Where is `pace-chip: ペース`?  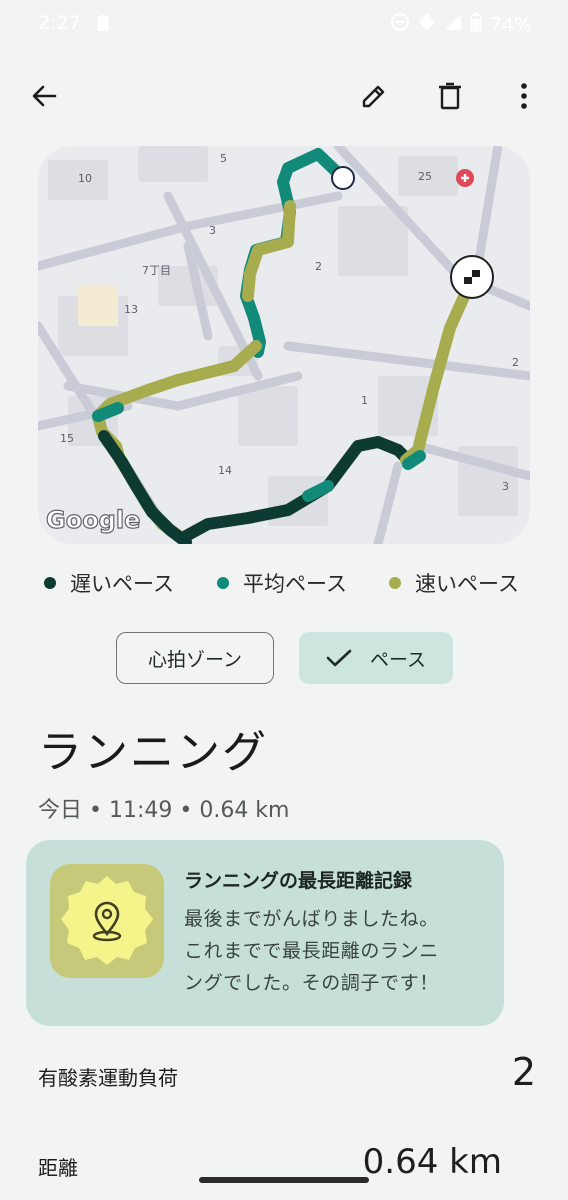 pace-chip: ペース is located at coordinates (376, 658).